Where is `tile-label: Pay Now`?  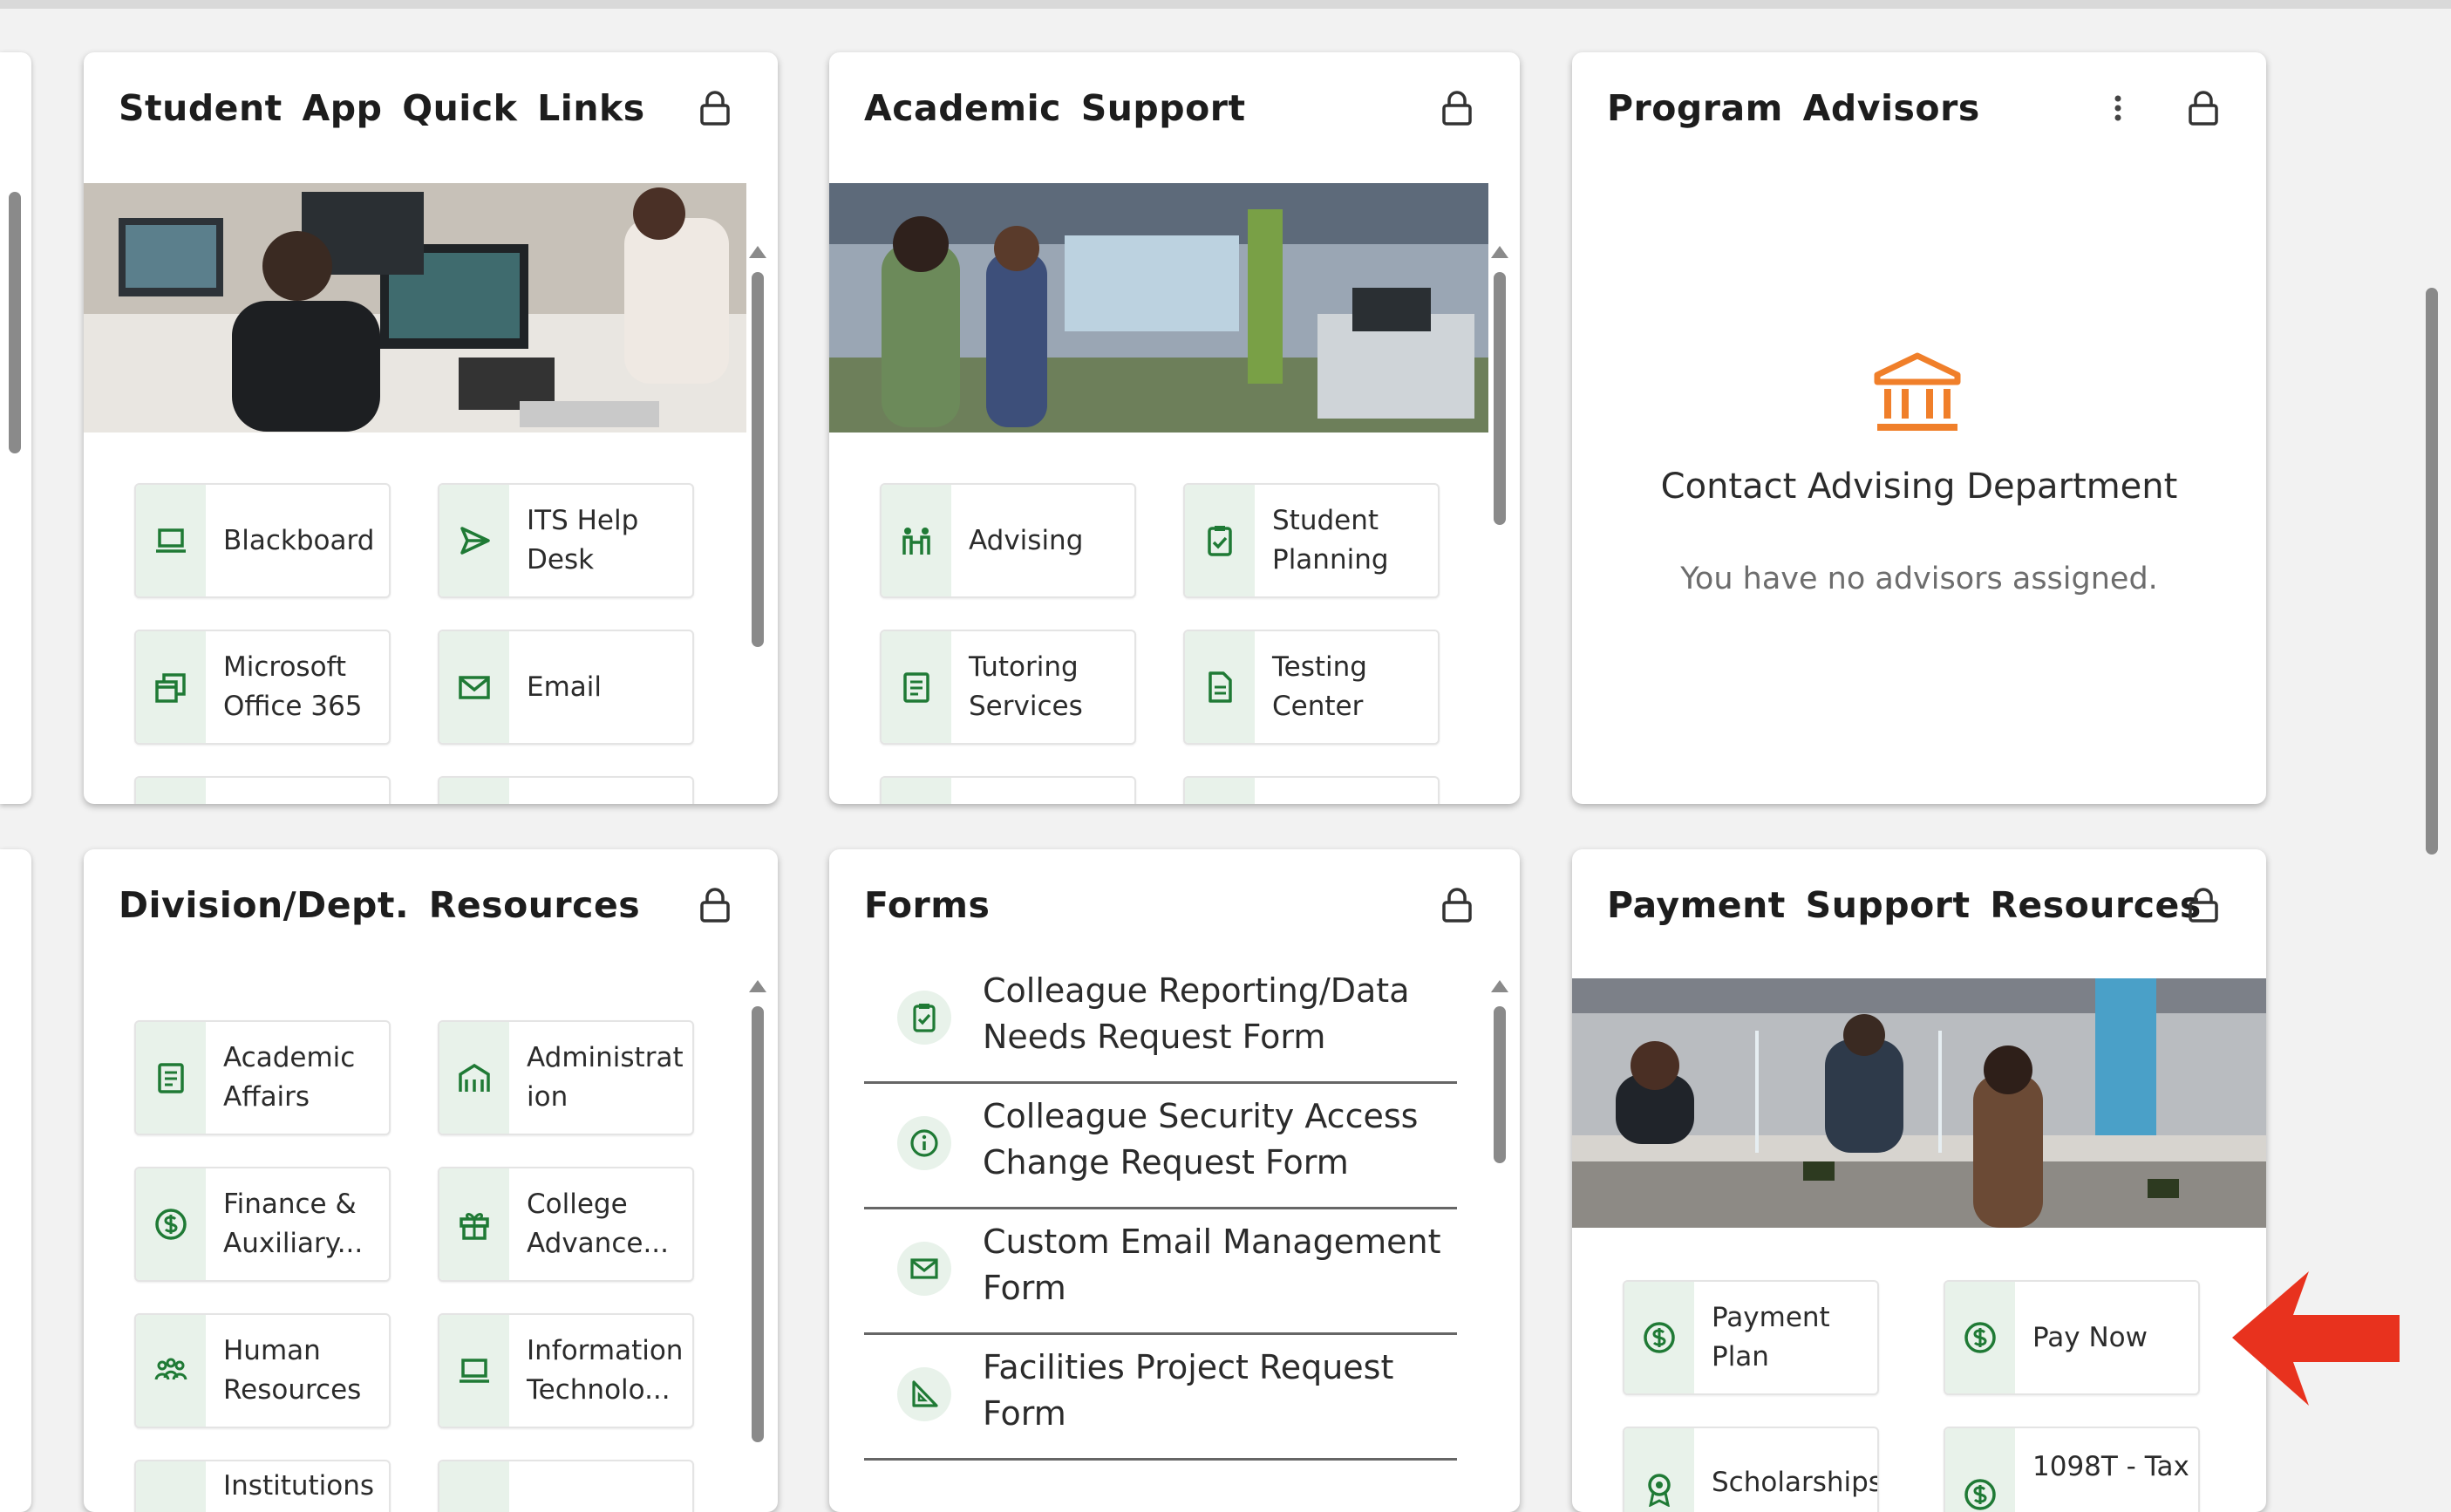
tile-label: Pay Now is located at coordinates (2090, 1337).